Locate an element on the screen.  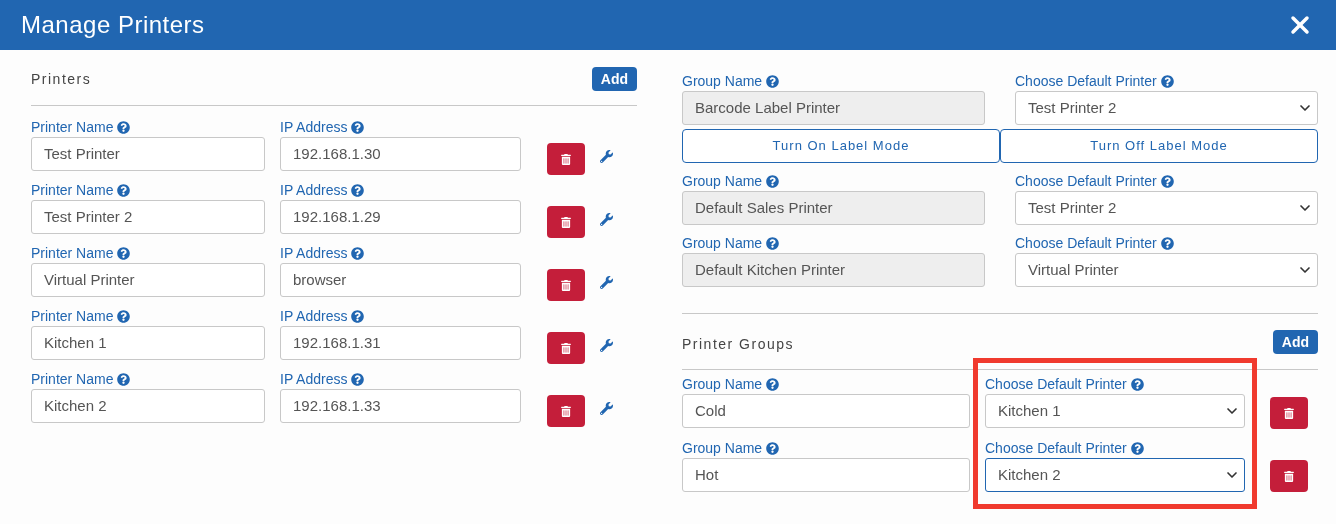
label-mode-button: Turn Off Label Mode is located at coordinates (1159, 146).